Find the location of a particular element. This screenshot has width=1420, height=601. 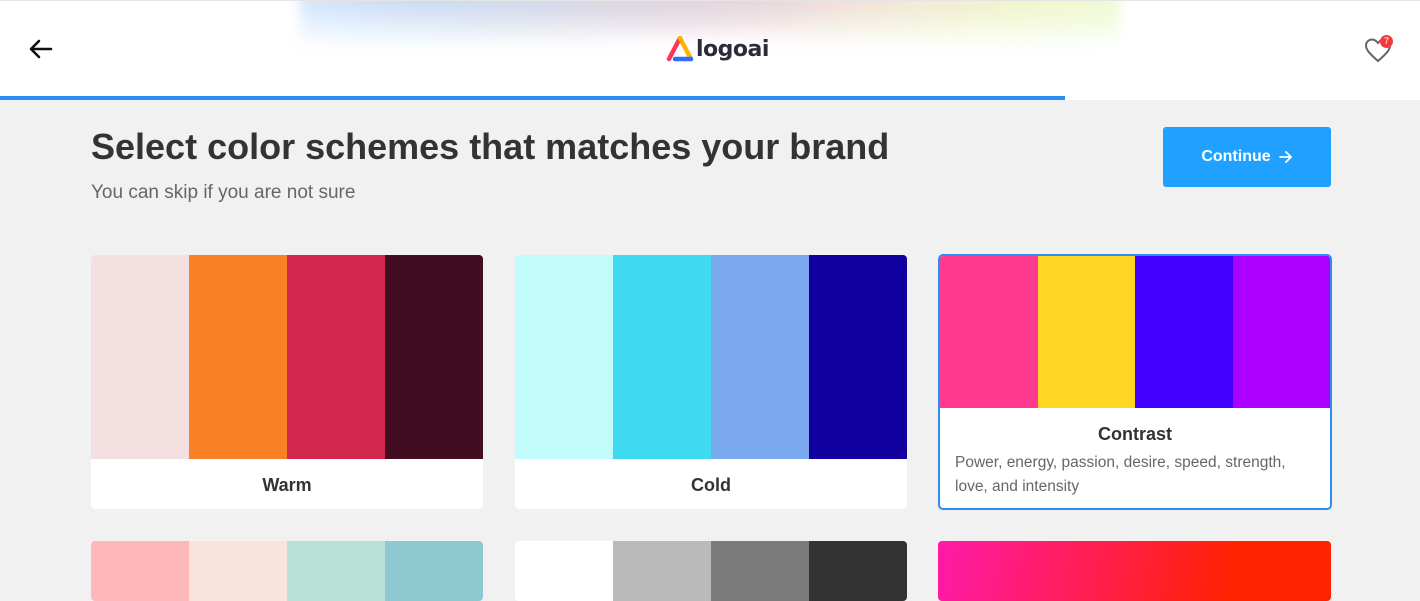

back-button is located at coordinates (41, 49).